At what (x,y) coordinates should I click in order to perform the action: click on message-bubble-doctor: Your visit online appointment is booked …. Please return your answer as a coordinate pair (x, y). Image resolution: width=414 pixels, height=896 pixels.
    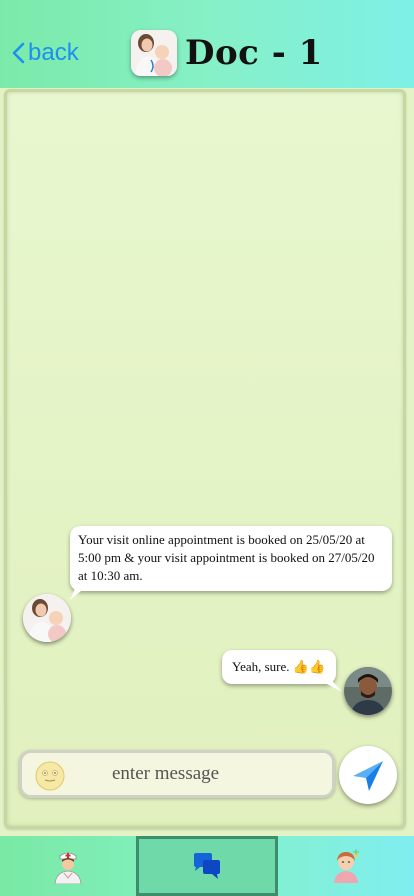
    Looking at the image, I should click on (231, 558).